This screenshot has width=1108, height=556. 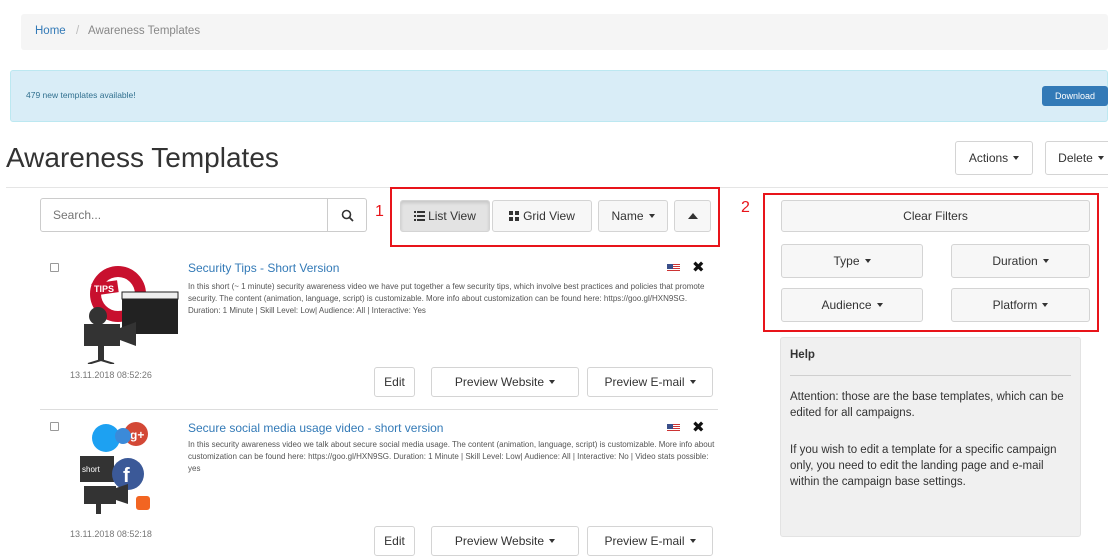 What do you see at coordinates (126, 476) in the screenshot?
I see `svg-text: f` at bounding box center [126, 476].